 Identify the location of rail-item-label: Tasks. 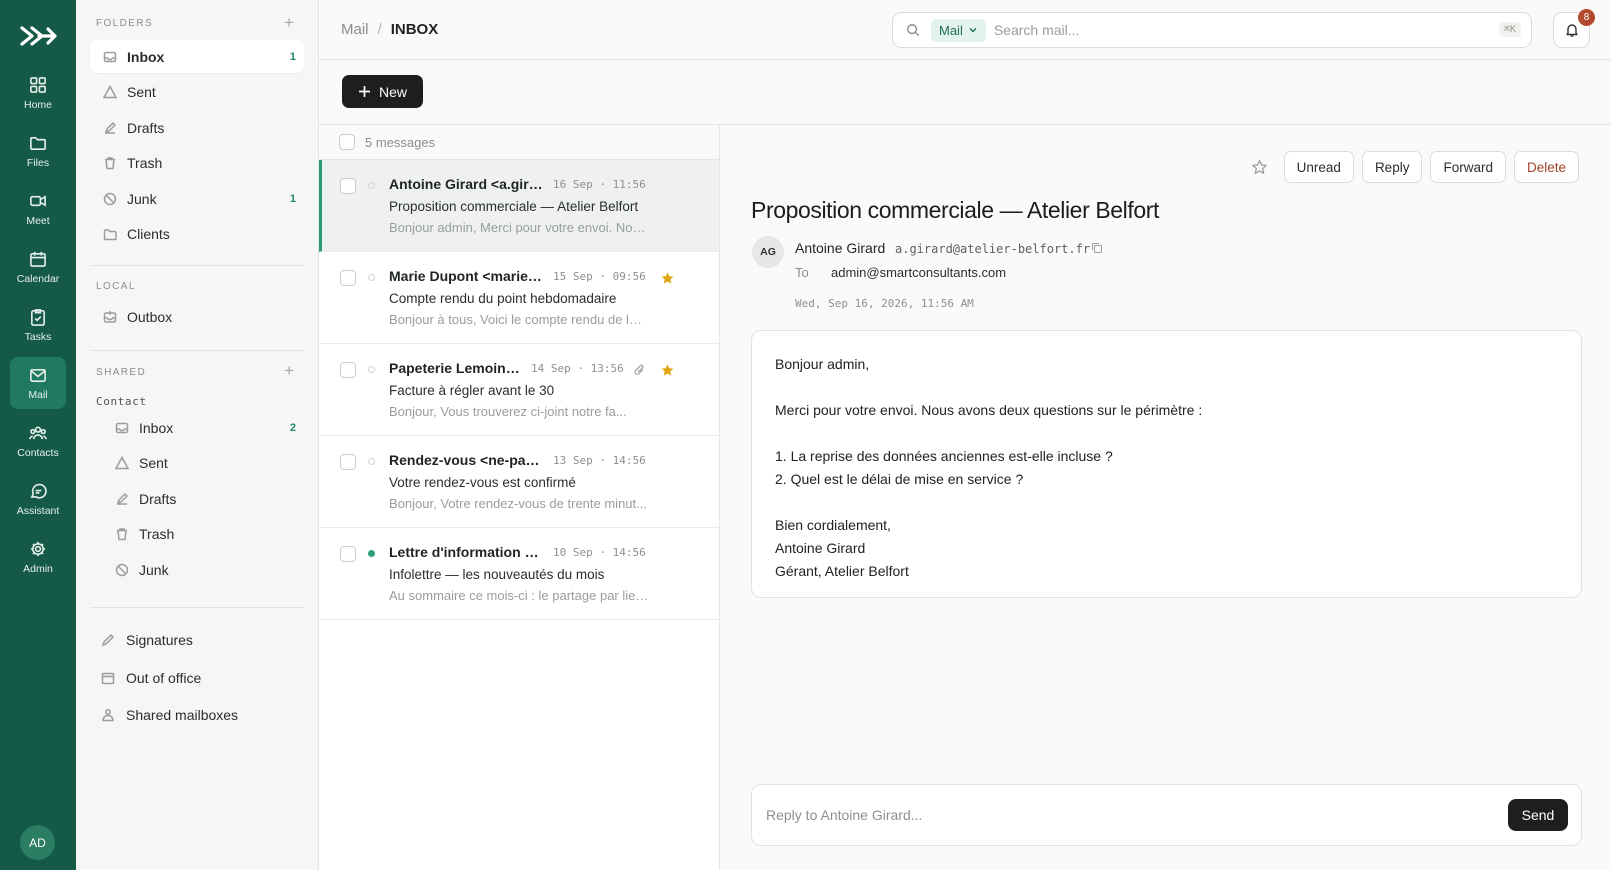
(38, 336).